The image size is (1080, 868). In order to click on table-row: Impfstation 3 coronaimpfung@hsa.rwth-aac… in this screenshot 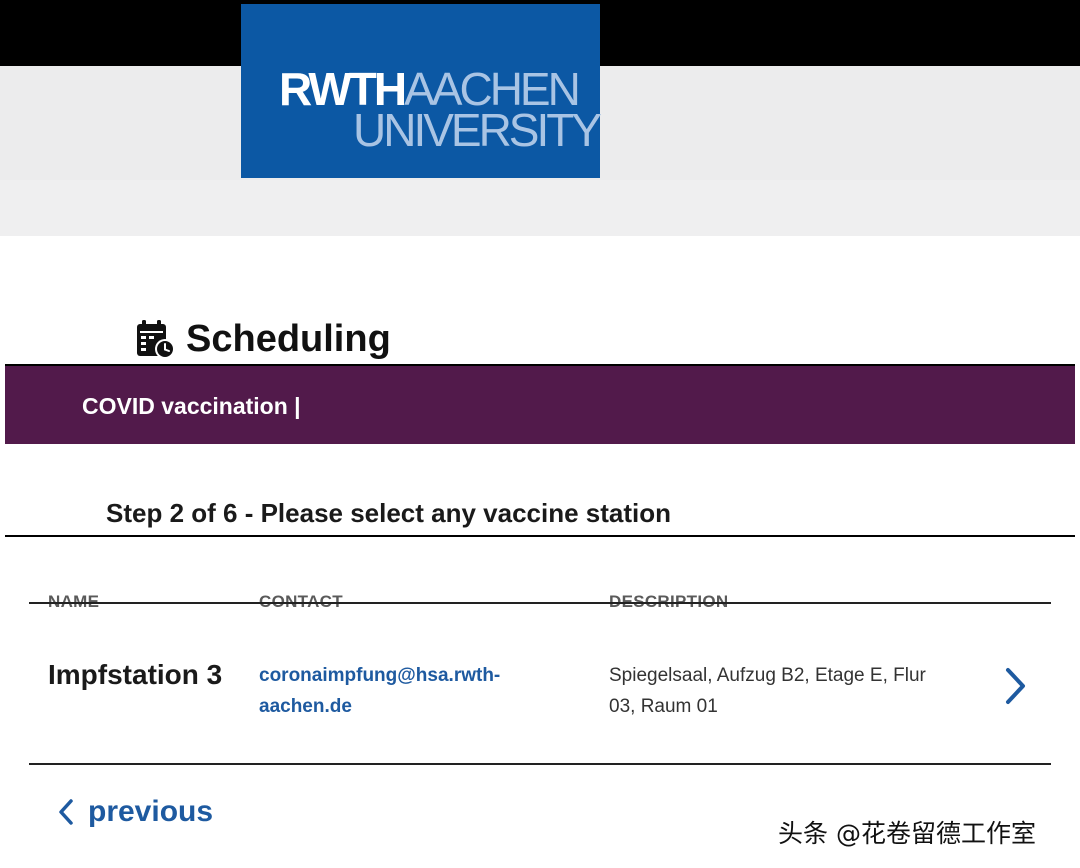, I will do `click(540, 700)`.